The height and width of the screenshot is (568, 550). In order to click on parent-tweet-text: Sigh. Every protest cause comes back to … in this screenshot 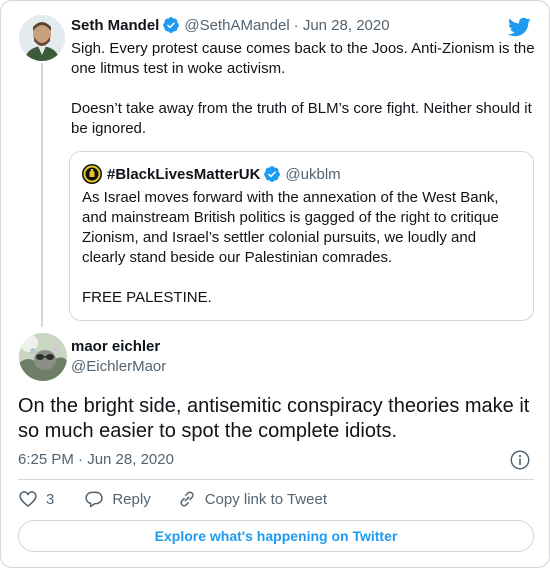, I will do `click(304, 89)`.